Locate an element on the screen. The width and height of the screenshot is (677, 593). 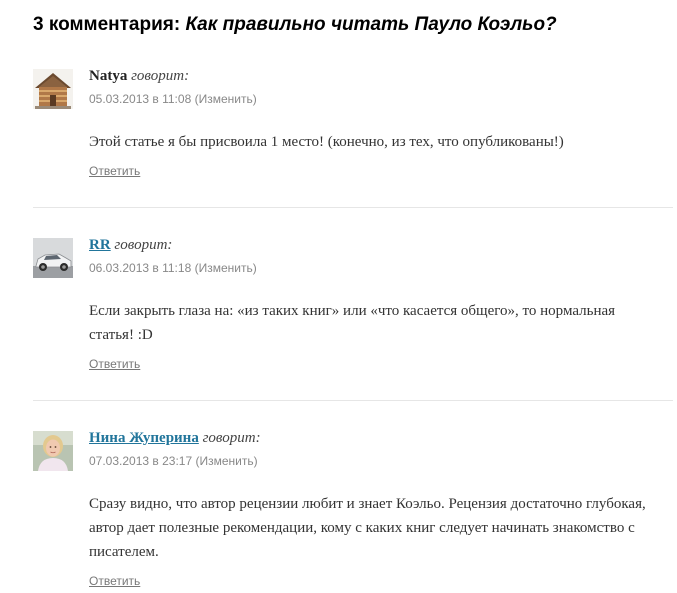
comment-author-line: Нина Жуперина говорит: is located at coordinates (175, 438).